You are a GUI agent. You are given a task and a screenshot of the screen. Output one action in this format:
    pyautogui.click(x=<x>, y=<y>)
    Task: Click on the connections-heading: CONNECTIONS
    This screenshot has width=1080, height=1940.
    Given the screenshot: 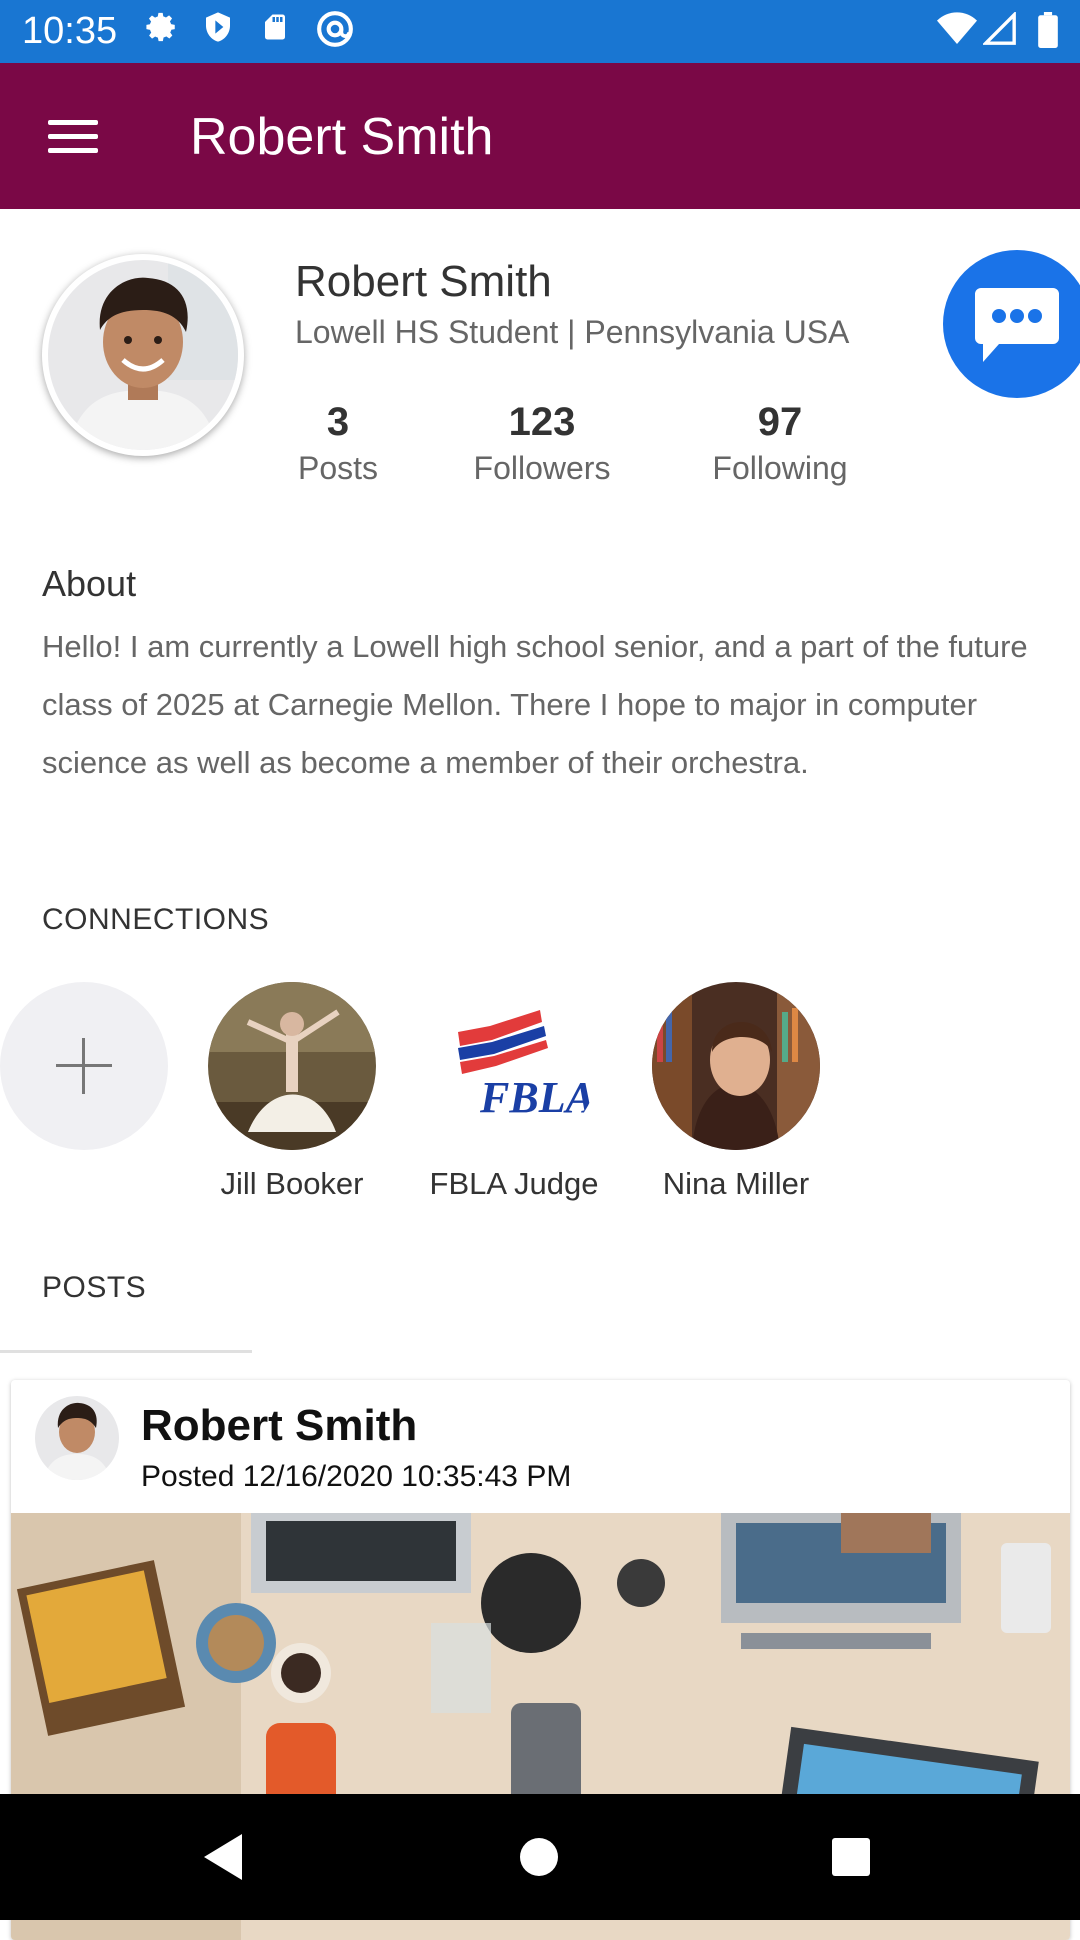 What is the action you would take?
    pyautogui.click(x=156, y=919)
    